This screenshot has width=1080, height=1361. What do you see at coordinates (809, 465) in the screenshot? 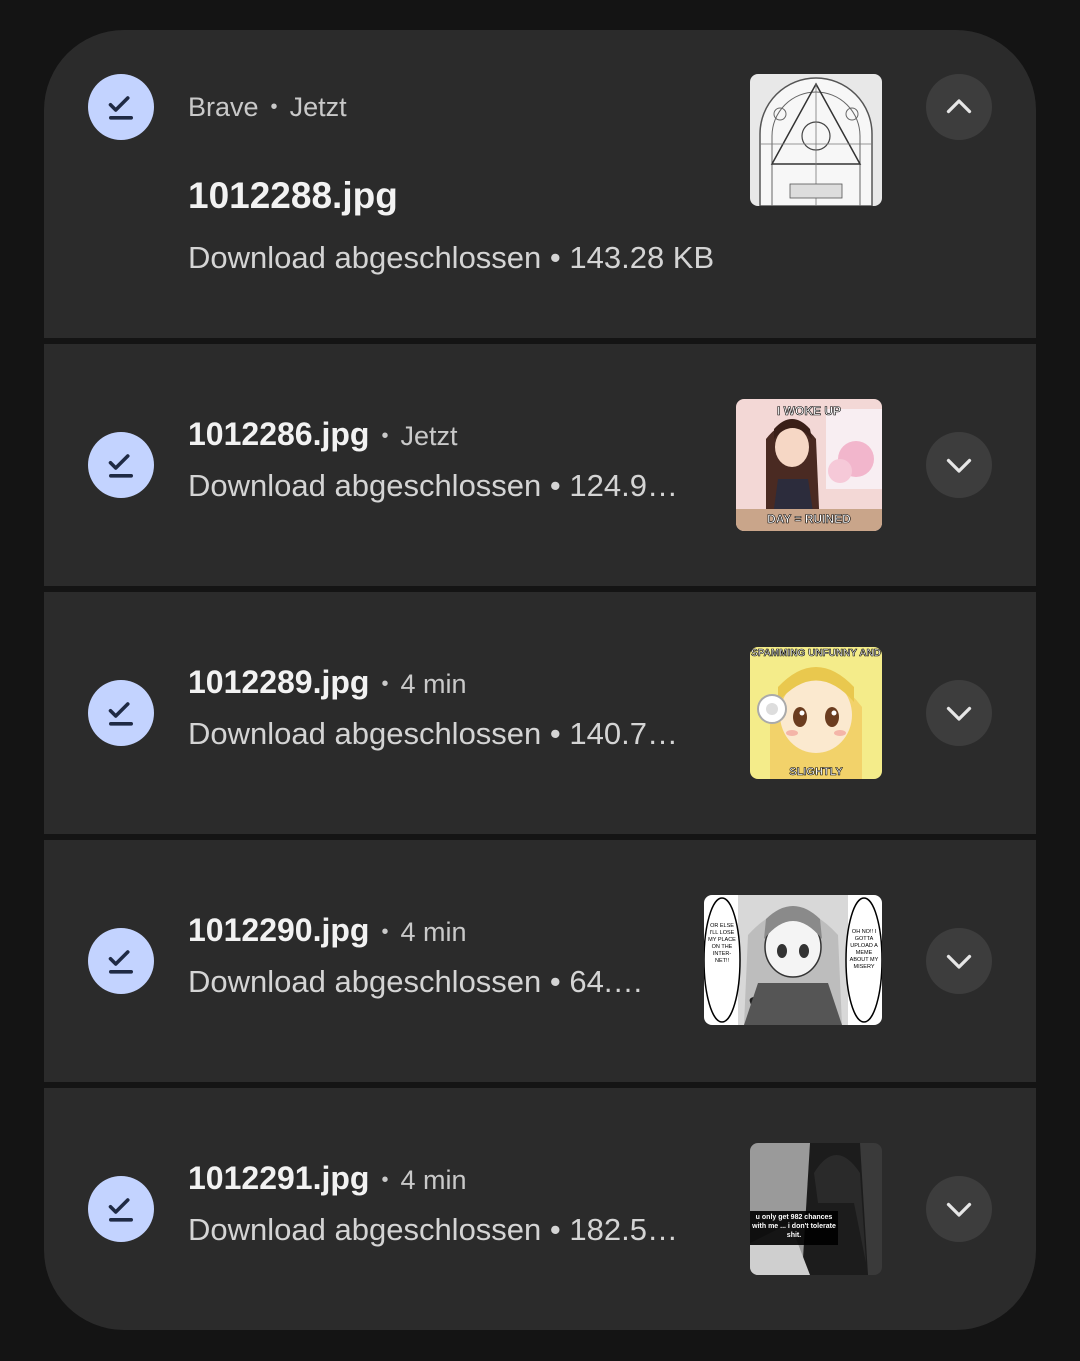
I see `image-thumbnail: I WOKE UP DAY = RUINED` at bounding box center [809, 465].